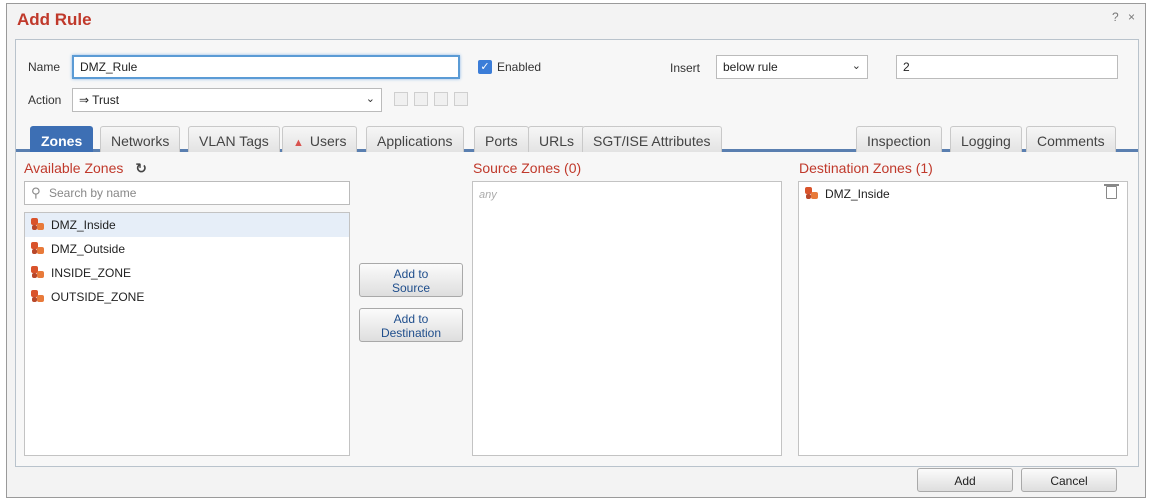  What do you see at coordinates (74, 168) in the screenshot?
I see `available-zones-title: Available Zones` at bounding box center [74, 168].